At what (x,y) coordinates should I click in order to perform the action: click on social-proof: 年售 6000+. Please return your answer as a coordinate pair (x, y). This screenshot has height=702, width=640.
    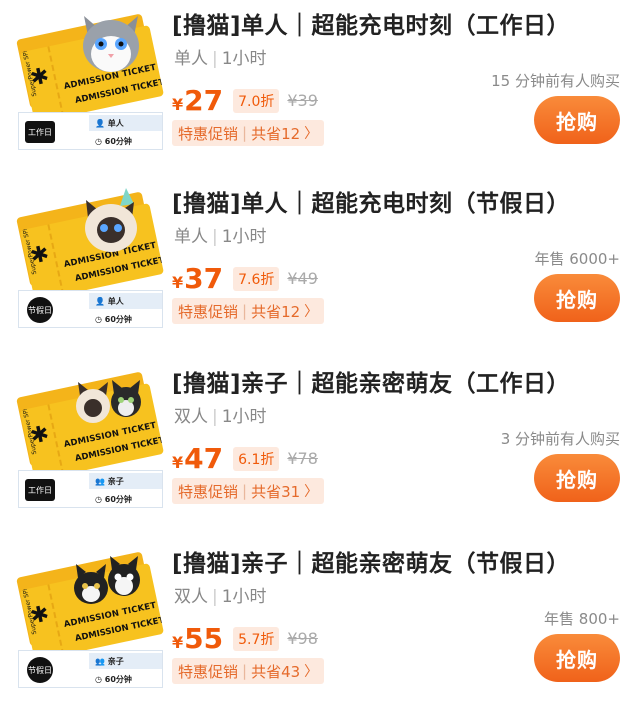
    Looking at the image, I should click on (577, 259).